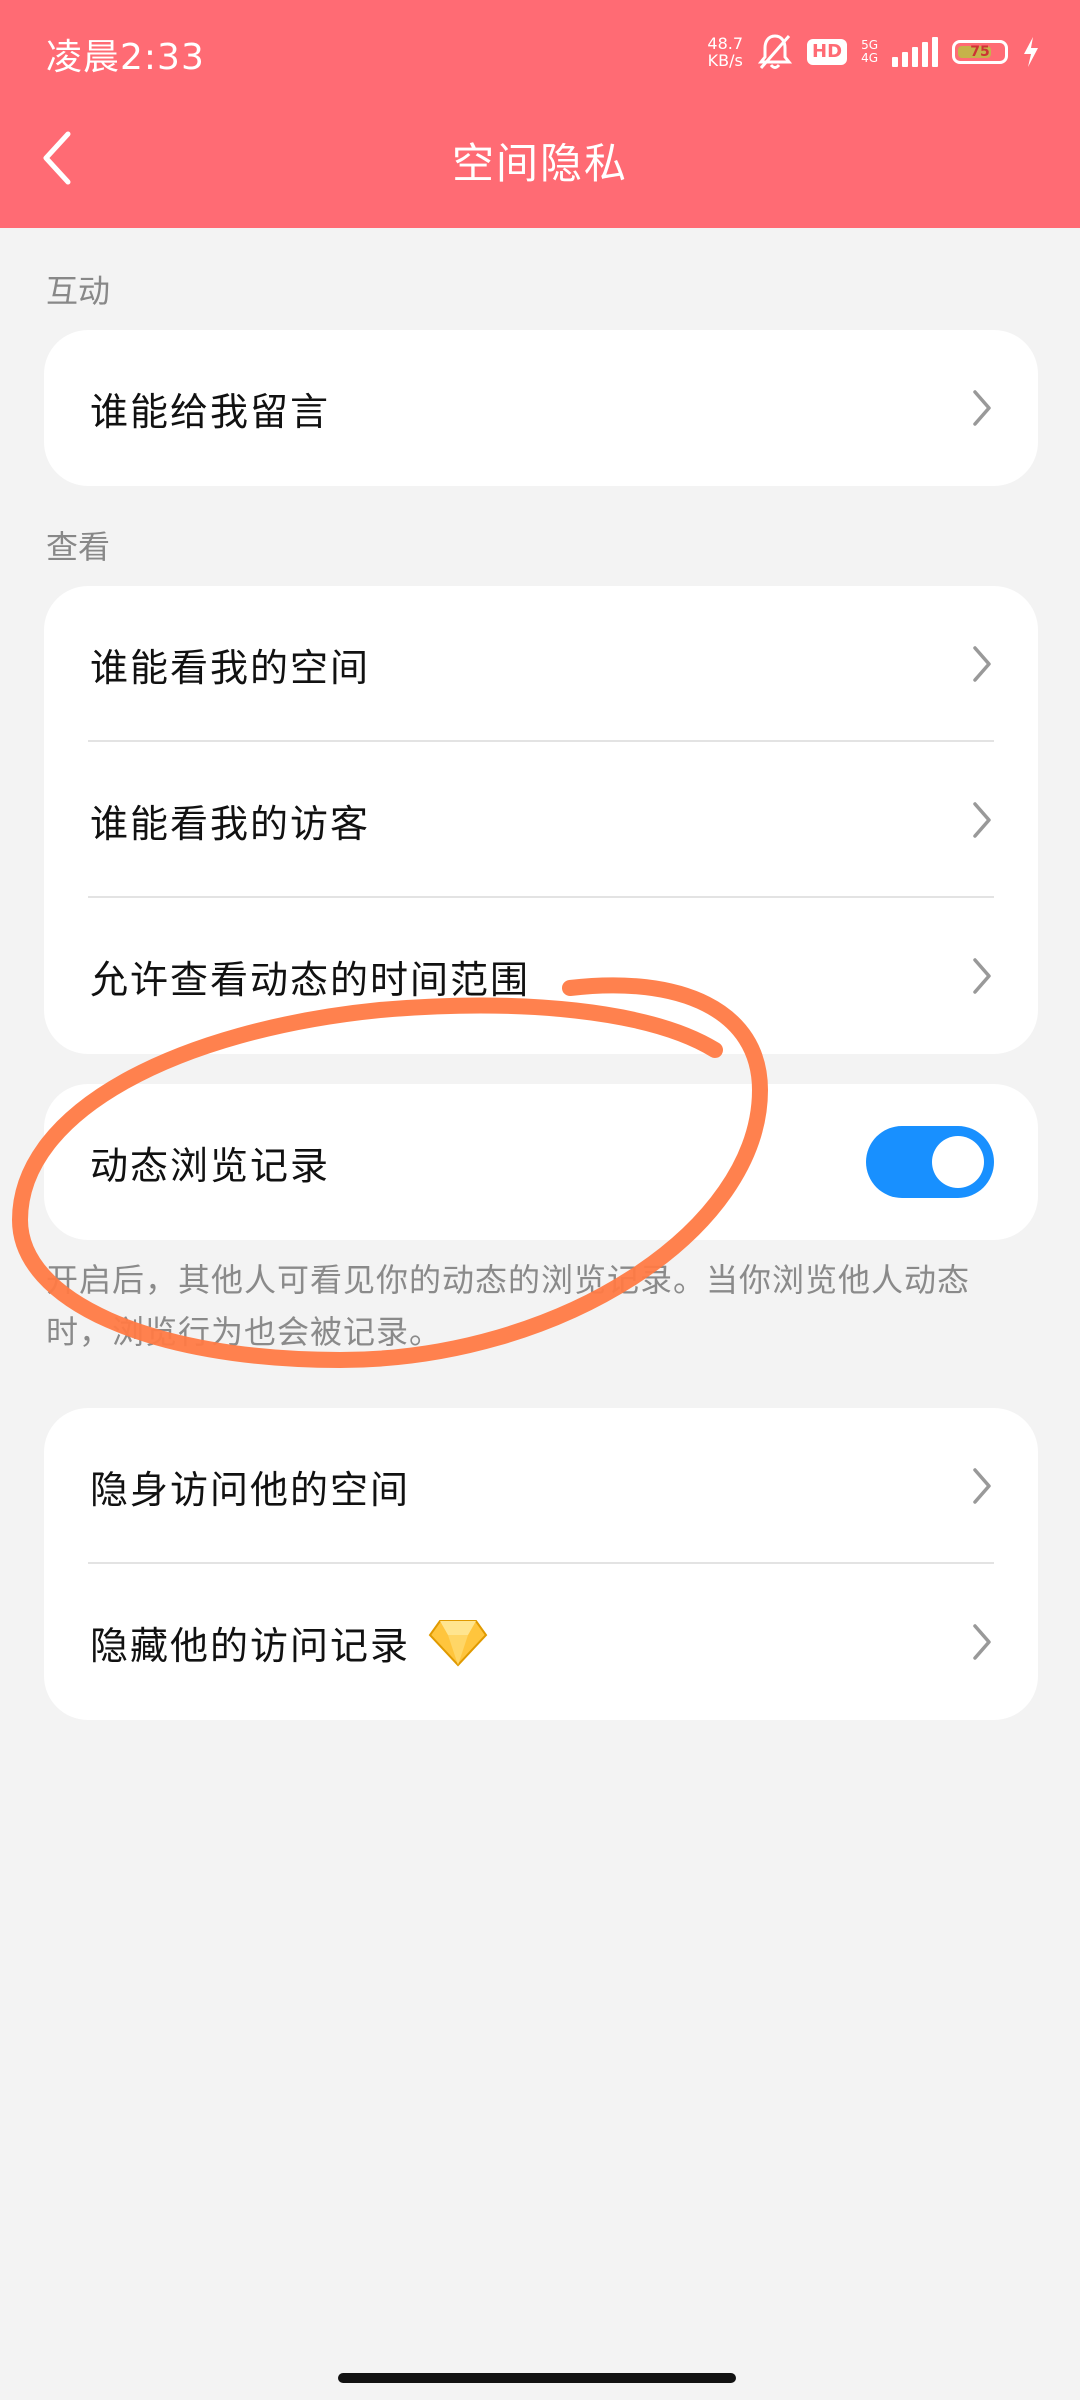  I want to click on toggle-knob, so click(958, 1162).